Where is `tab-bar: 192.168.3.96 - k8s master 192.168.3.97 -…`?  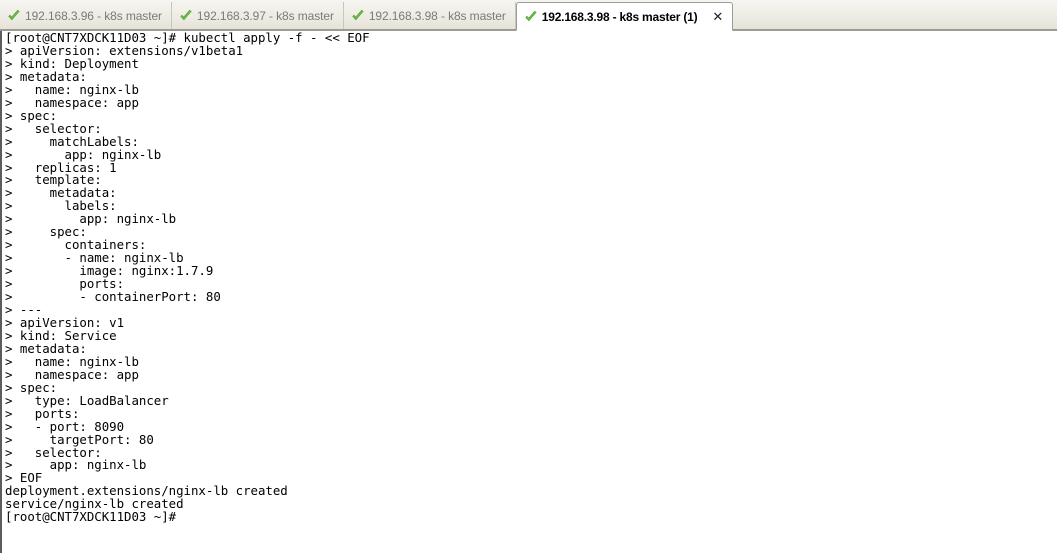
tab-bar: 192.168.3.96 - k8s master 192.168.3.97 -… is located at coordinates (528, 15).